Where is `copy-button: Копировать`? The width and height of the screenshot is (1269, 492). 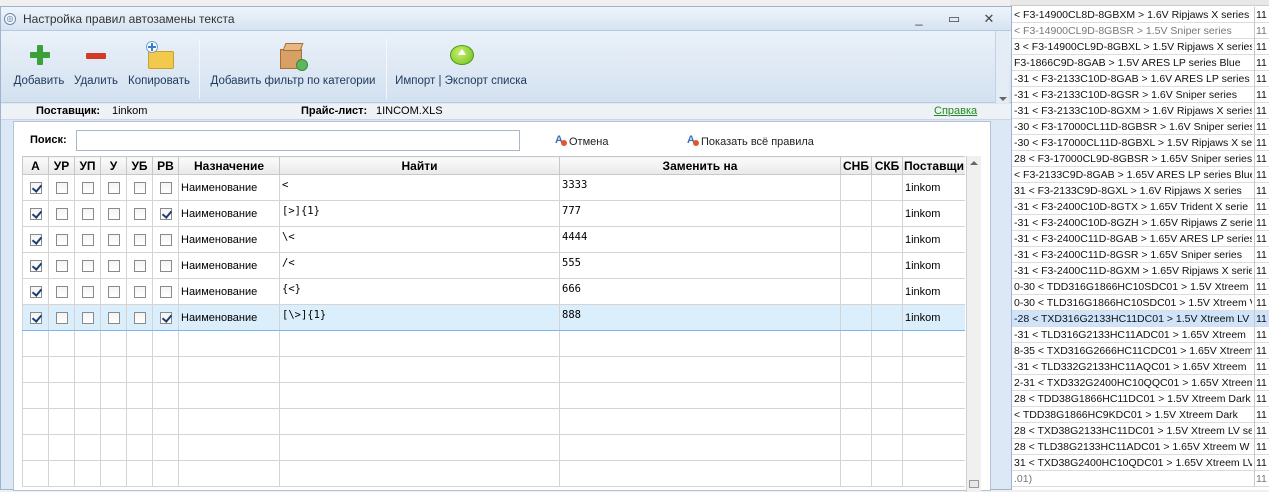 copy-button: Копировать is located at coordinates (159, 63).